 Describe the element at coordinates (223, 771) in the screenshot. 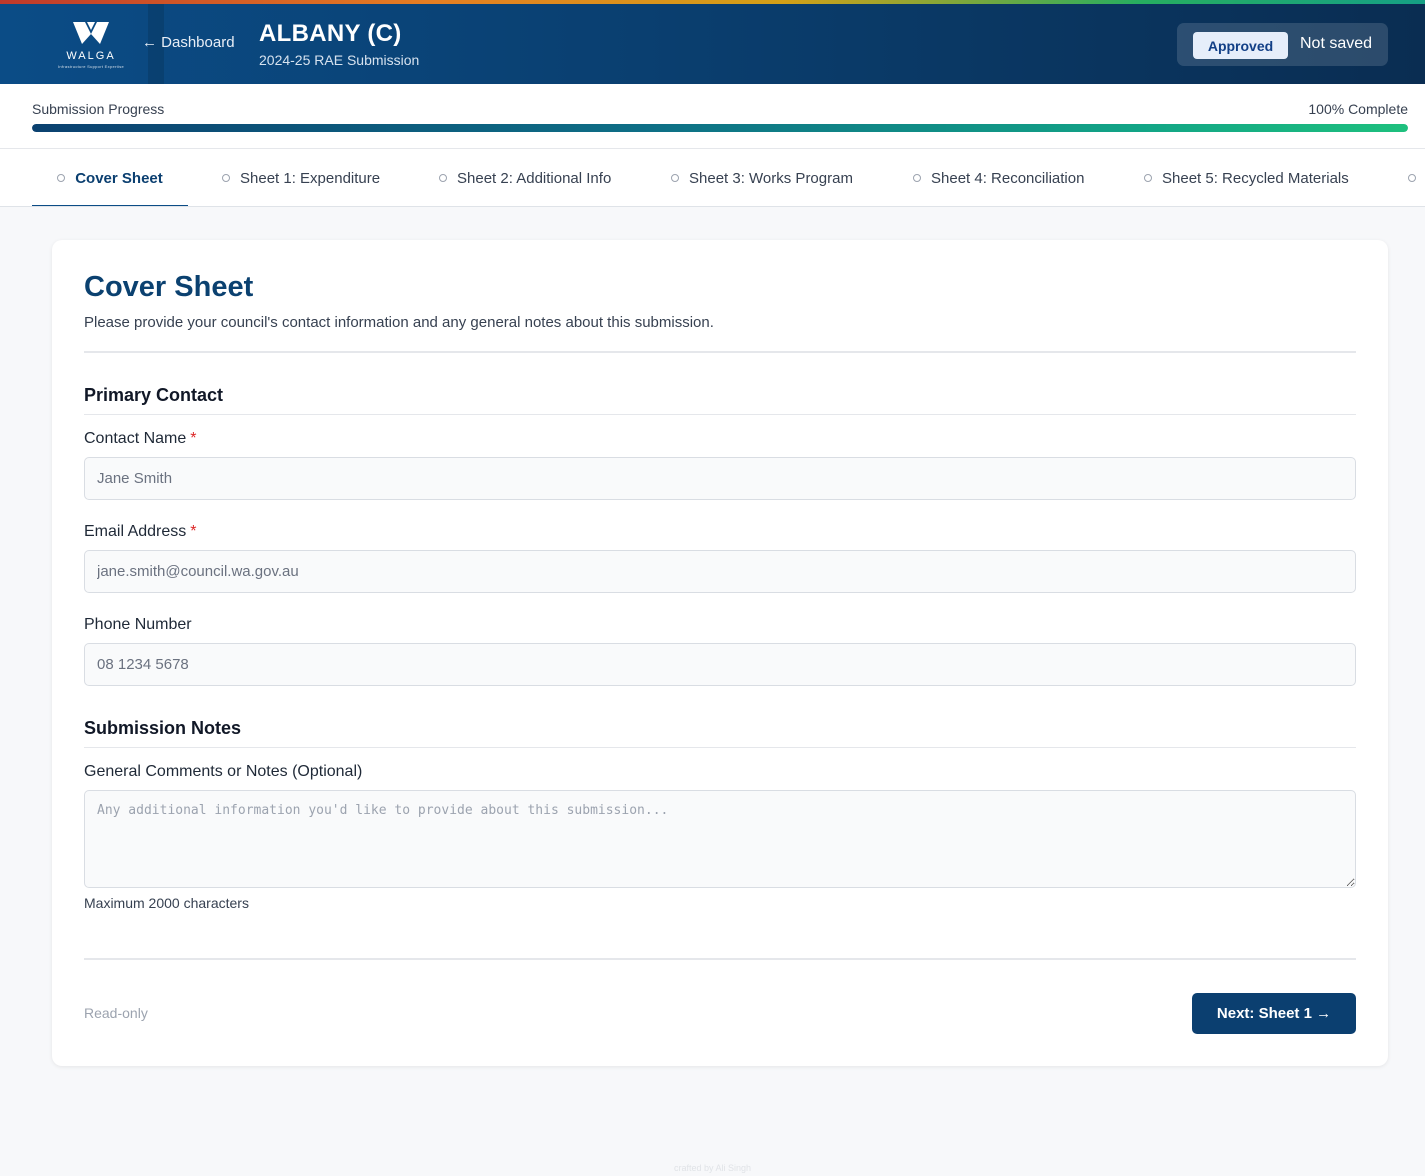

I see `notes-label: General Comments or Notes (Optional)` at that location.